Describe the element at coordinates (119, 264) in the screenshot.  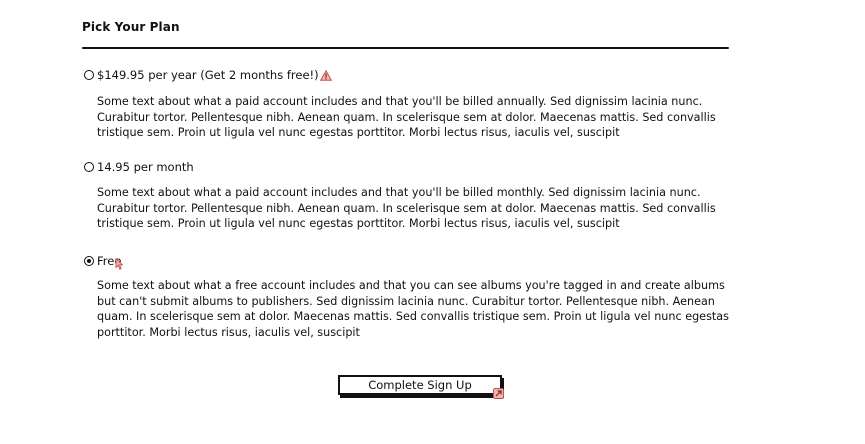
I see `cursor-icon` at that location.